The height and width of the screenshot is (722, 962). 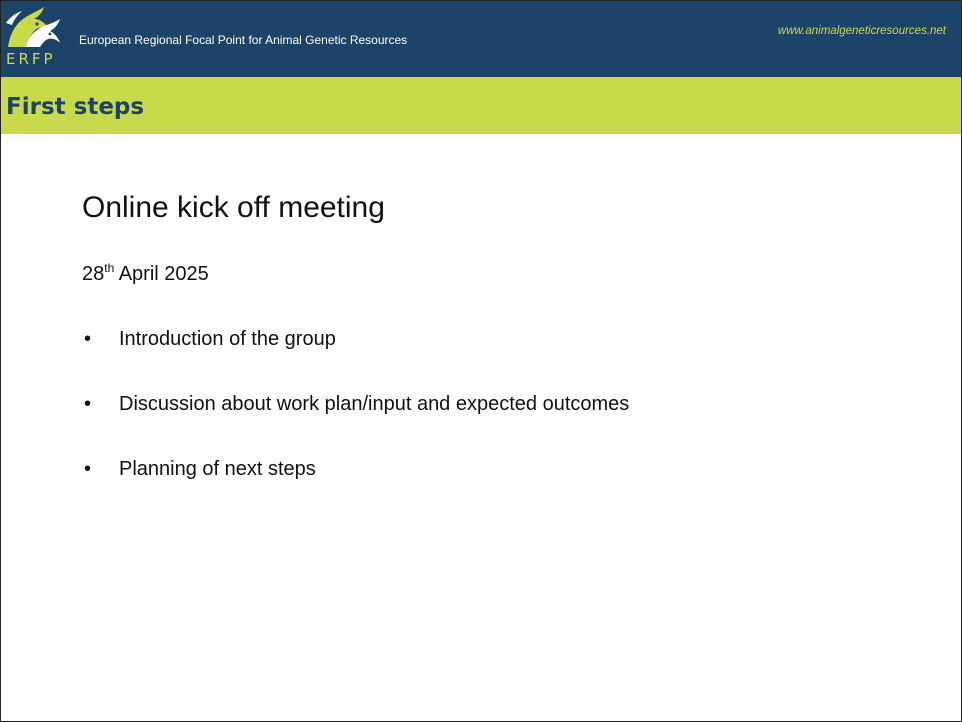 I want to click on date-ordinal-suffix: th, so click(x=109, y=268).